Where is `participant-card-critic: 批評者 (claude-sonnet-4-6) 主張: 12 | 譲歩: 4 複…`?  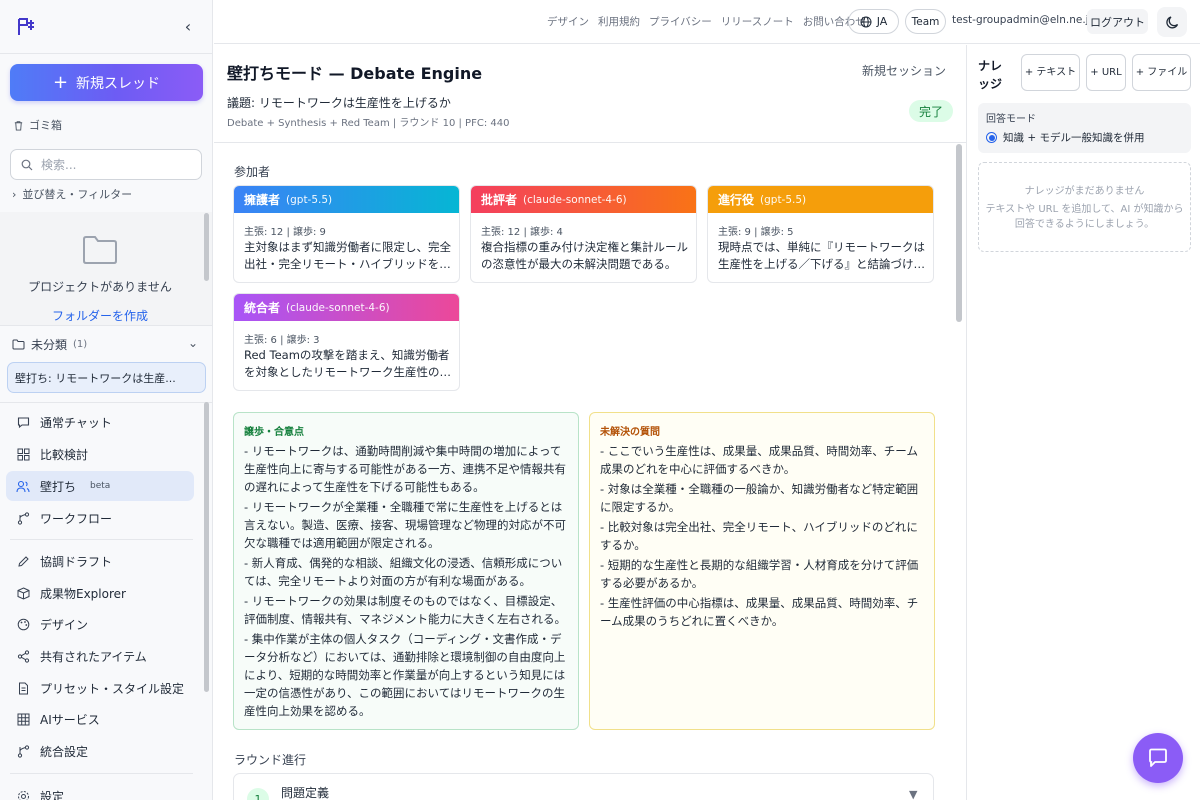 participant-card-critic: 批評者 (claude-sonnet-4-6) 主張: 12 | 譲歩: 4 複… is located at coordinates (583, 234).